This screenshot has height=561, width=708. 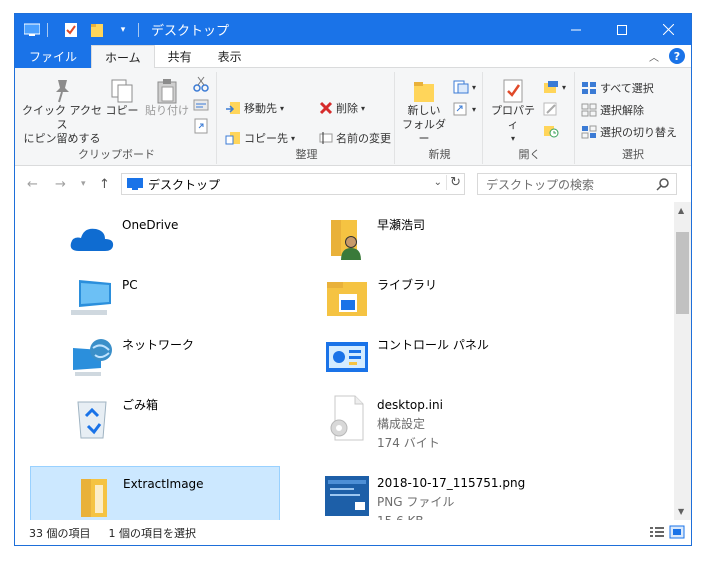 What do you see at coordinates (353, 57) in the screenshot?
I see `ribbon-tabs: ファイル ホーム 共有 表示 ︿ ?` at bounding box center [353, 57].